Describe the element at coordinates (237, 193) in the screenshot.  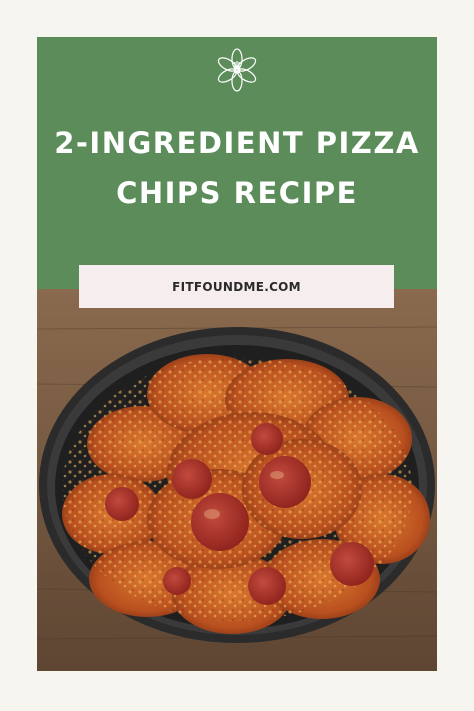
I see `title-line-2: CHIPS RECIPE` at that location.